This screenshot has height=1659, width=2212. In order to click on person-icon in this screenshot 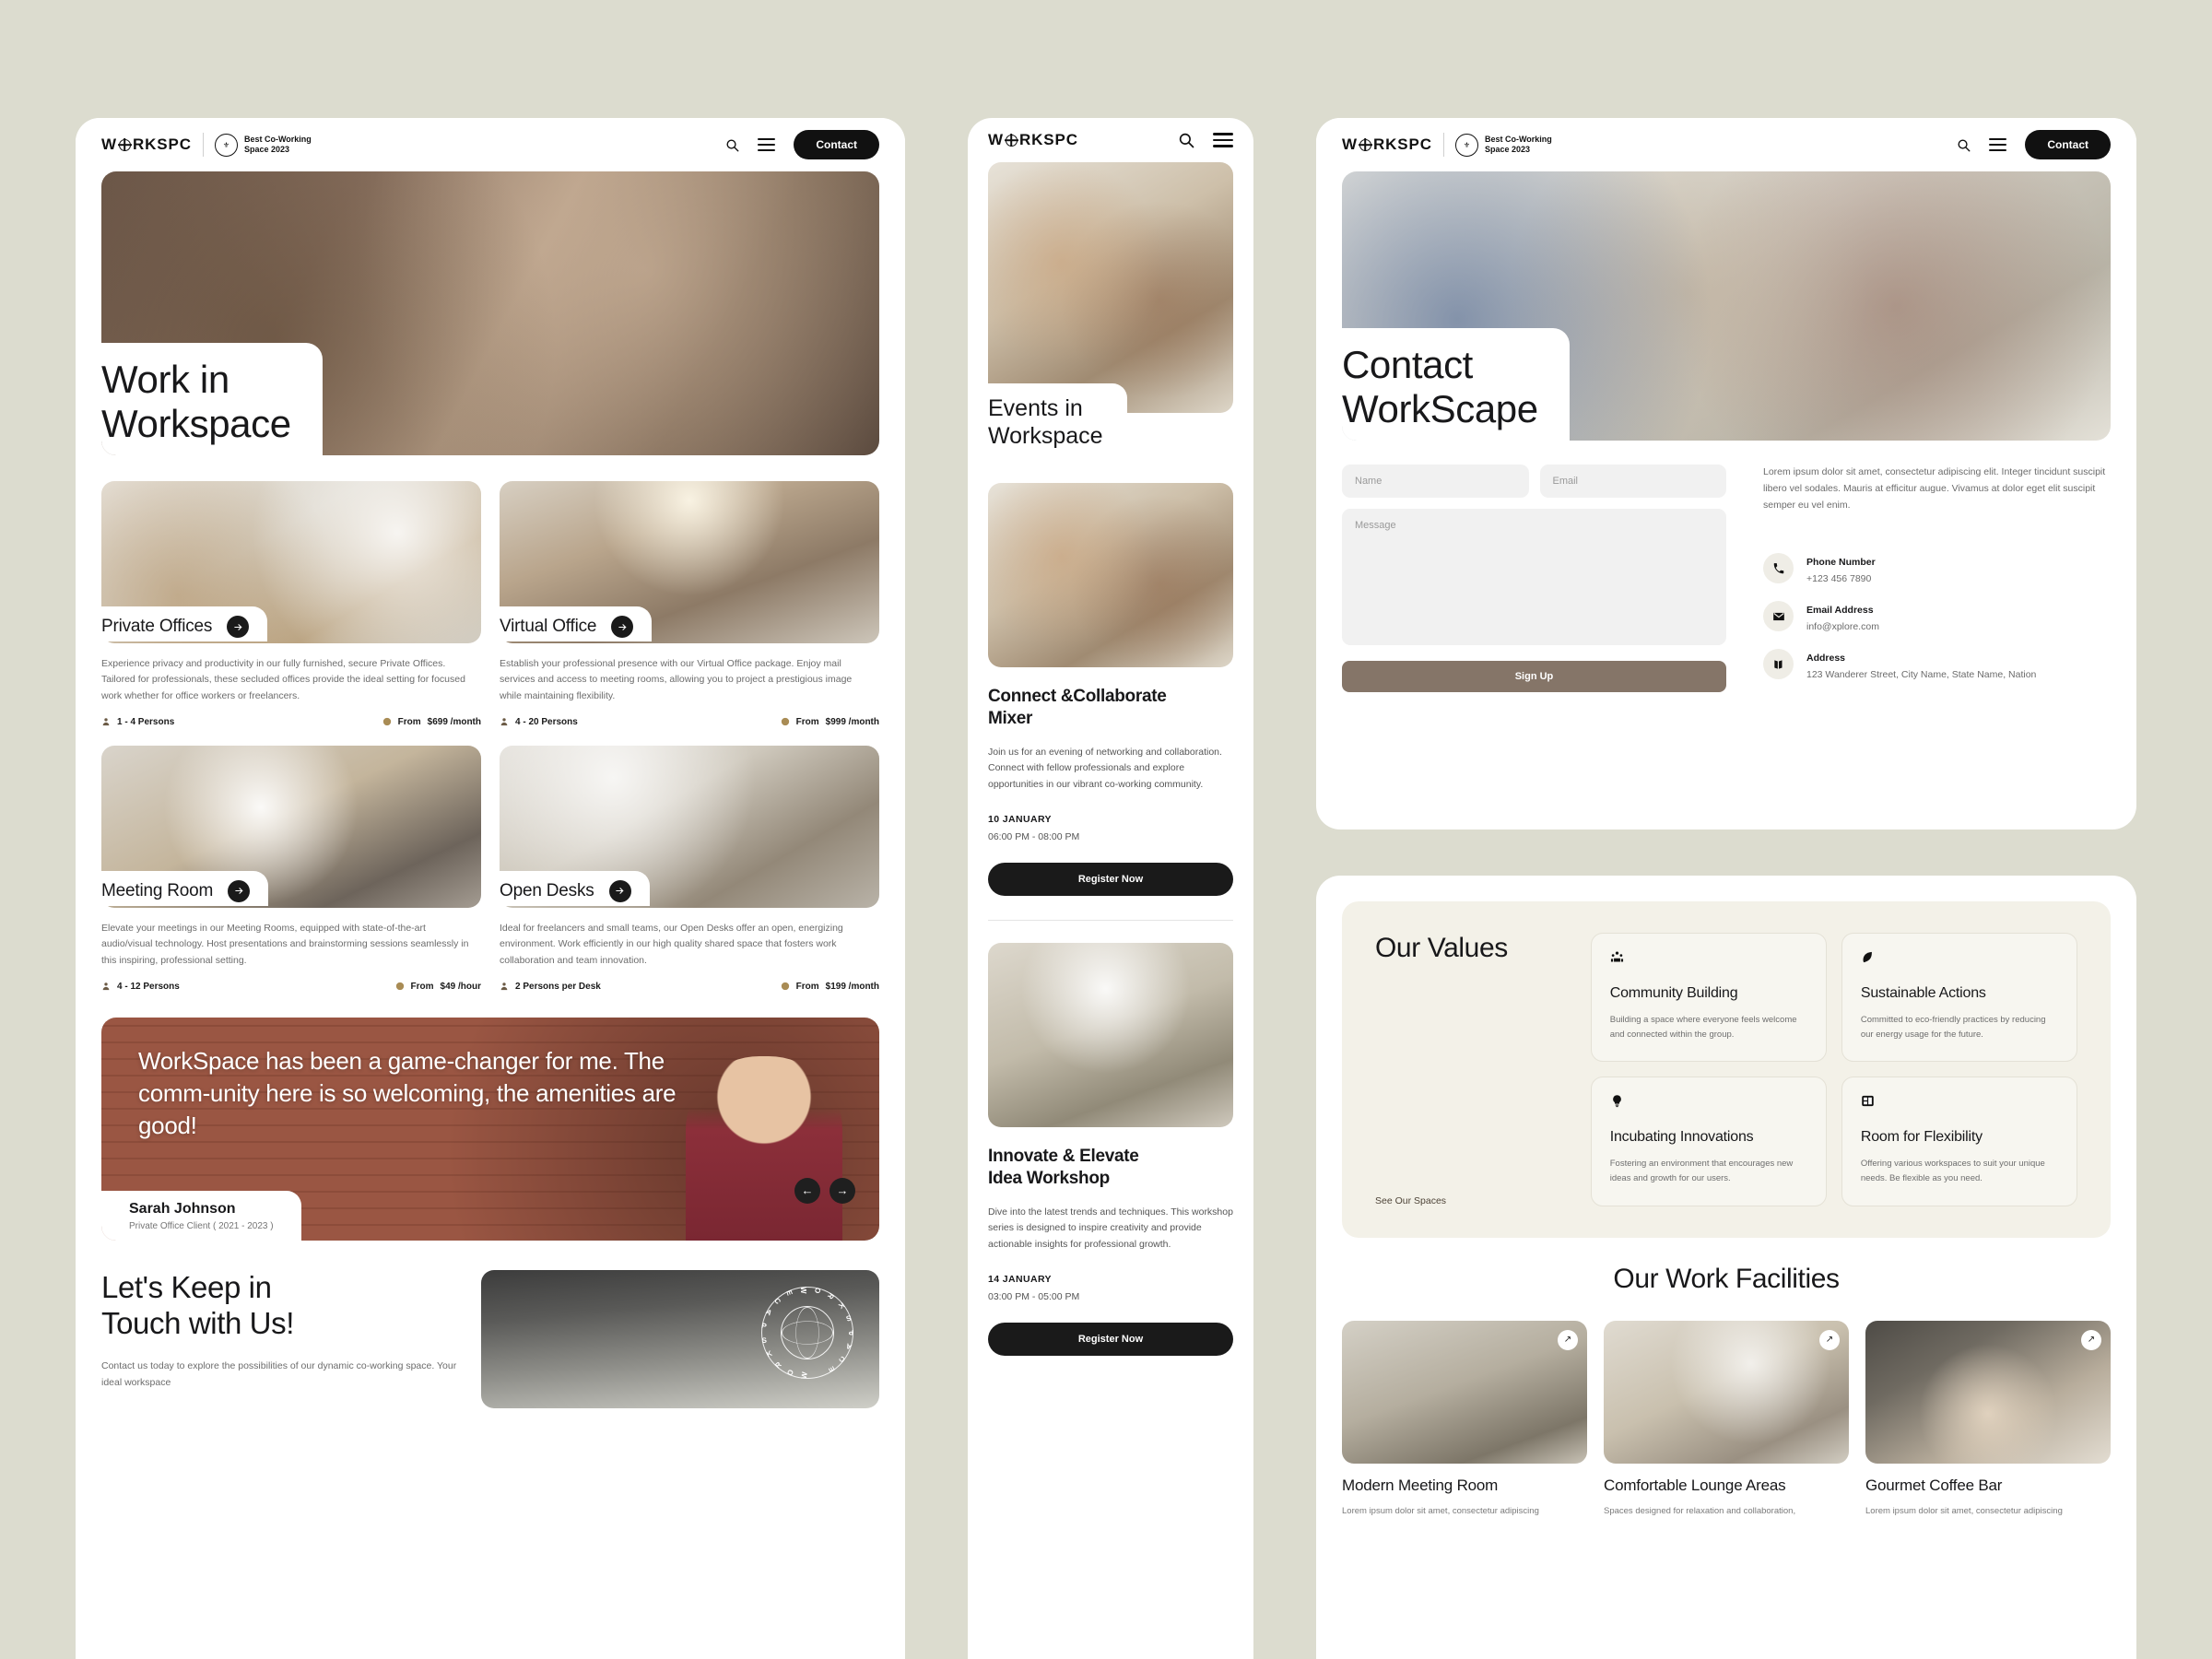, I will do `click(504, 722)`.